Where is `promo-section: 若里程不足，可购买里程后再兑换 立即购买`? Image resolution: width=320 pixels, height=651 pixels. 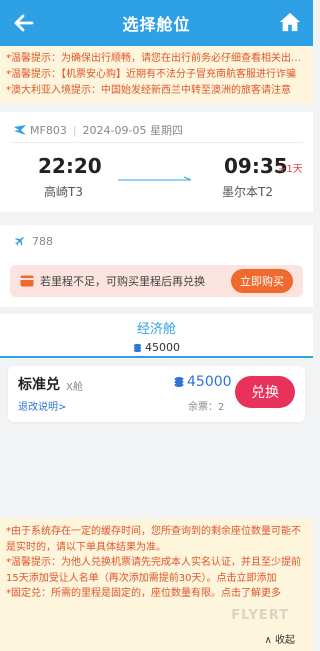 promo-section: 若里程不足，可购买里程后再兑换 立即购买 is located at coordinates (156, 282).